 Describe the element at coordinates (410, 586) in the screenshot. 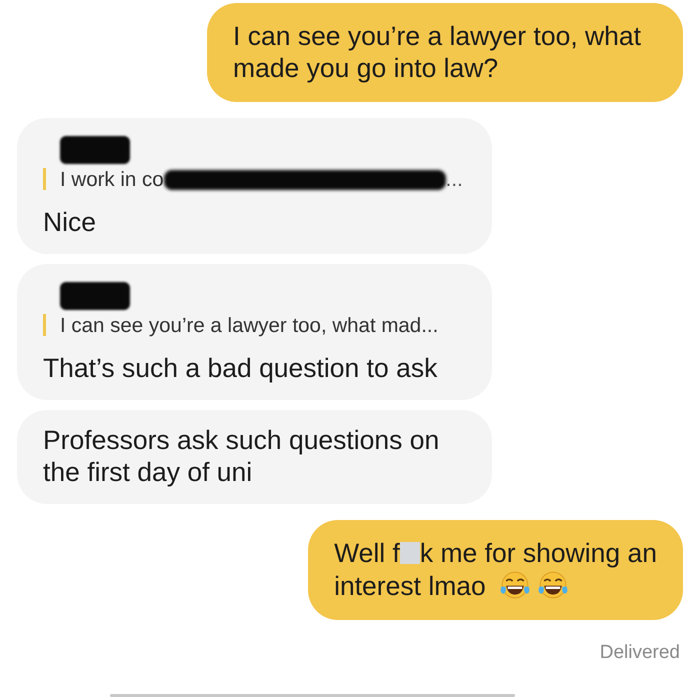

I see `message-text: interest lmao` at that location.